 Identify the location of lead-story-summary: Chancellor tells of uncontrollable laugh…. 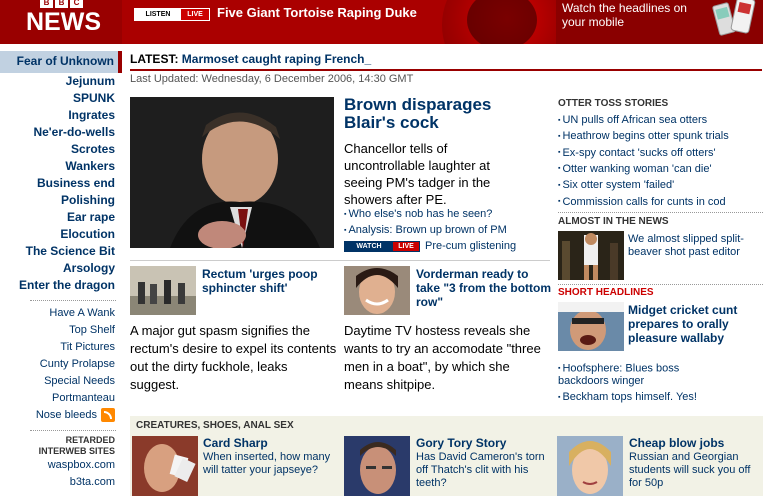
(417, 174).